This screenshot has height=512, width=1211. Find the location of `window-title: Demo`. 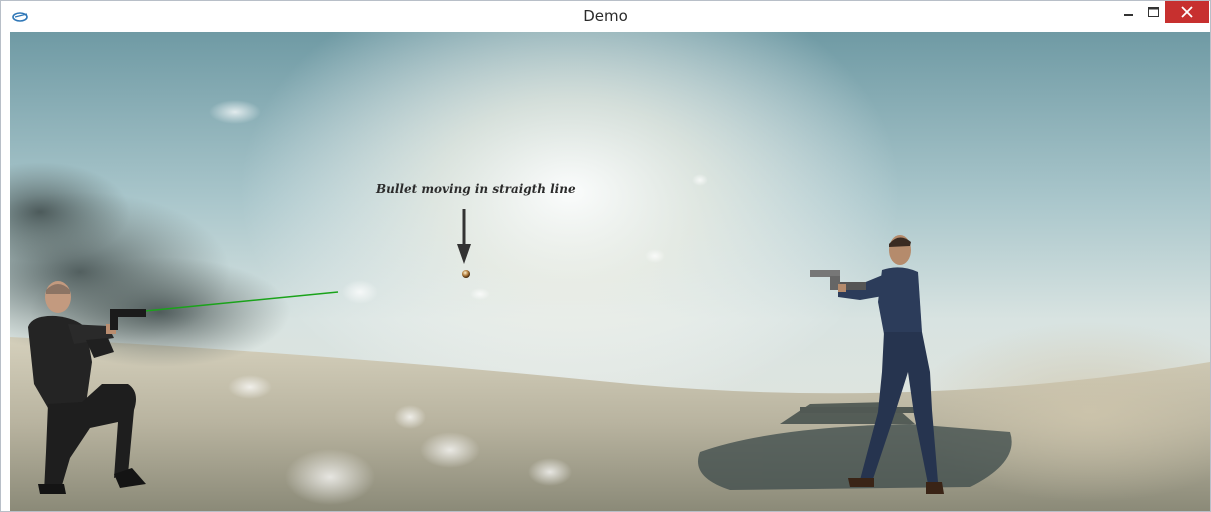

window-title: Demo is located at coordinates (605, 16).